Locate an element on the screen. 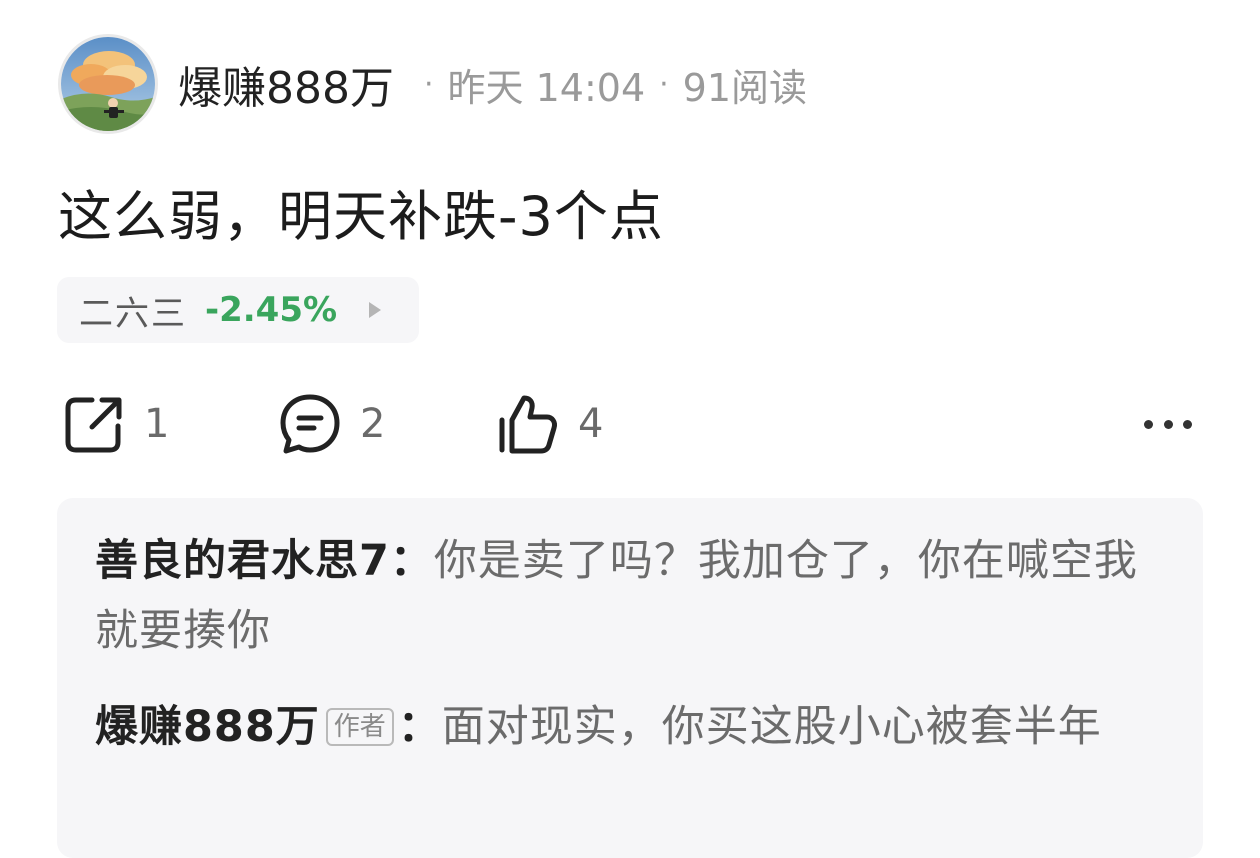 This screenshot has height=858, width=1260. username: 爆赚888万 is located at coordinates (286, 84).